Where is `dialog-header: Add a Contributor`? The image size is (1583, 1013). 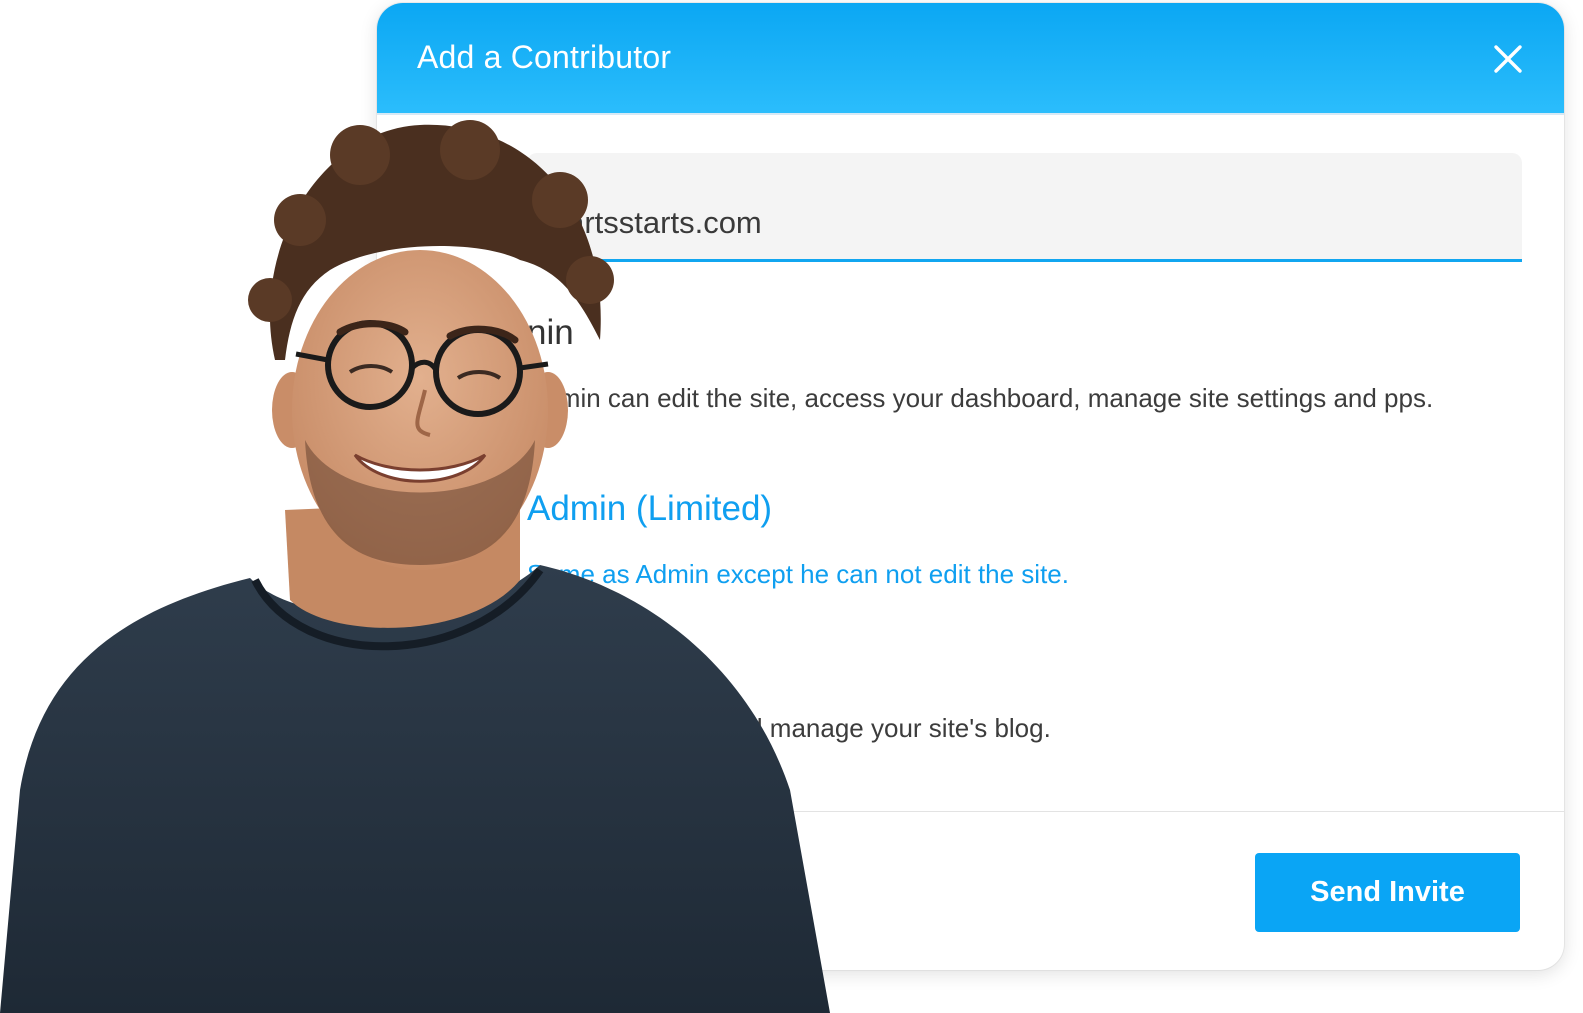
dialog-header: Add a Contributor is located at coordinates (970, 59).